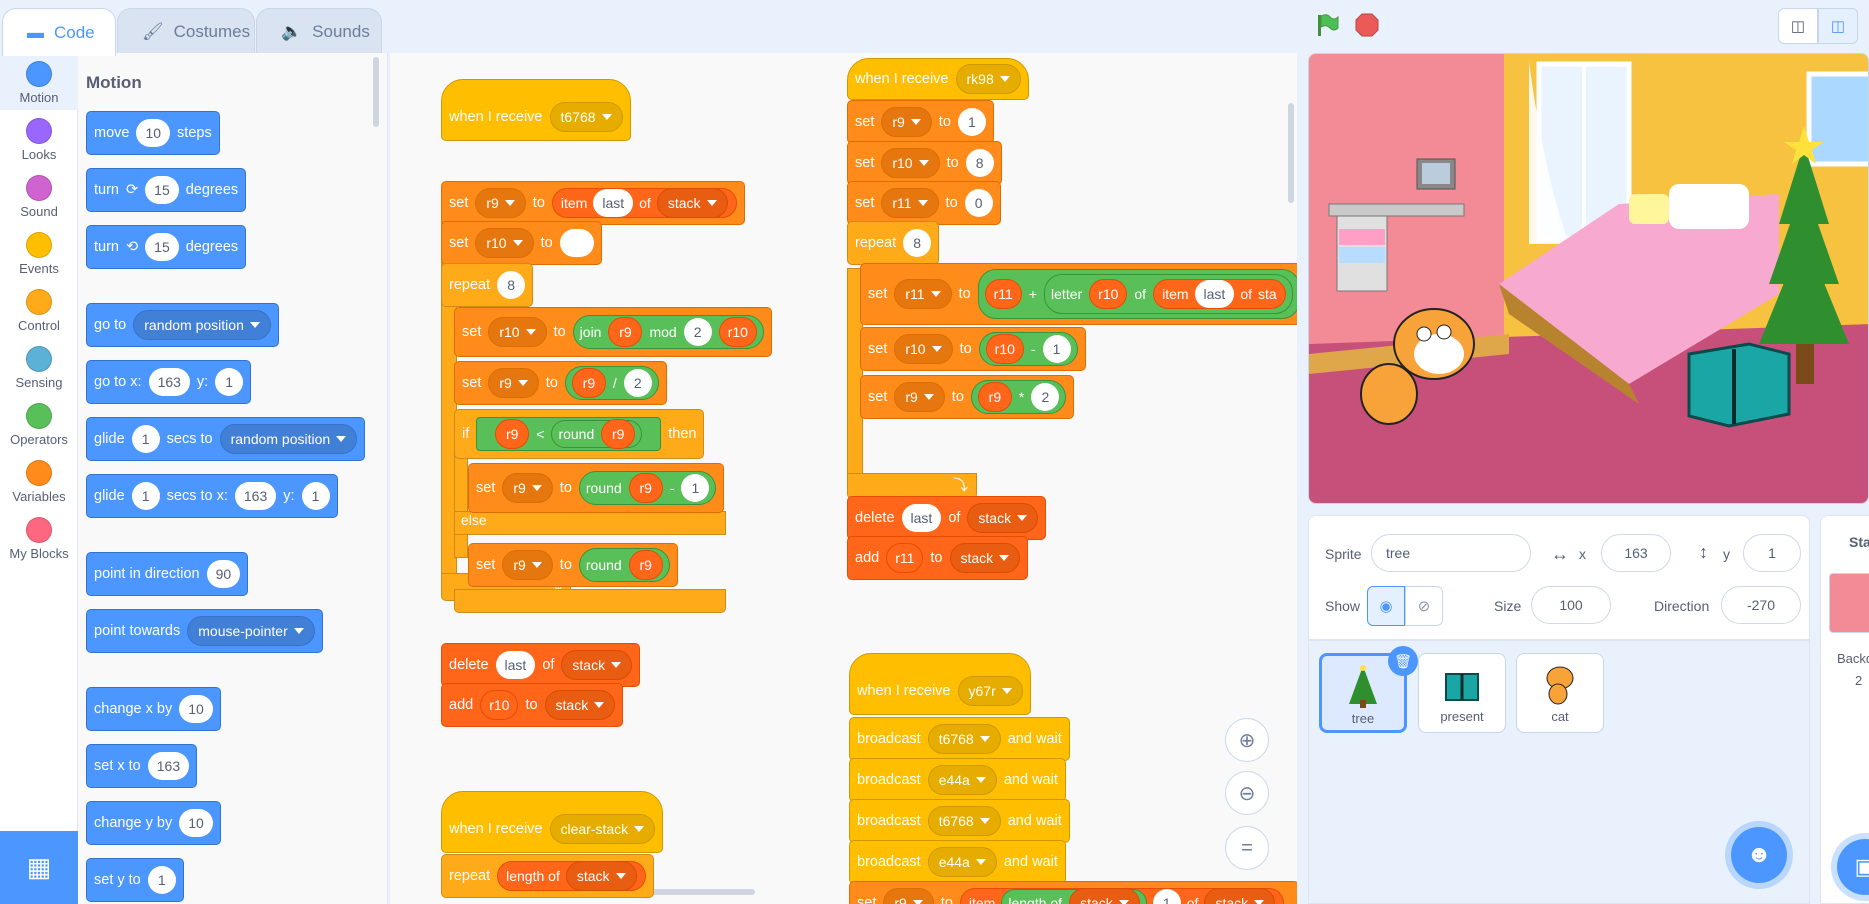 This screenshot has width=1869, height=904. What do you see at coordinates (1247, 793) in the screenshot?
I see `zoom-out-button: ⊖` at bounding box center [1247, 793].